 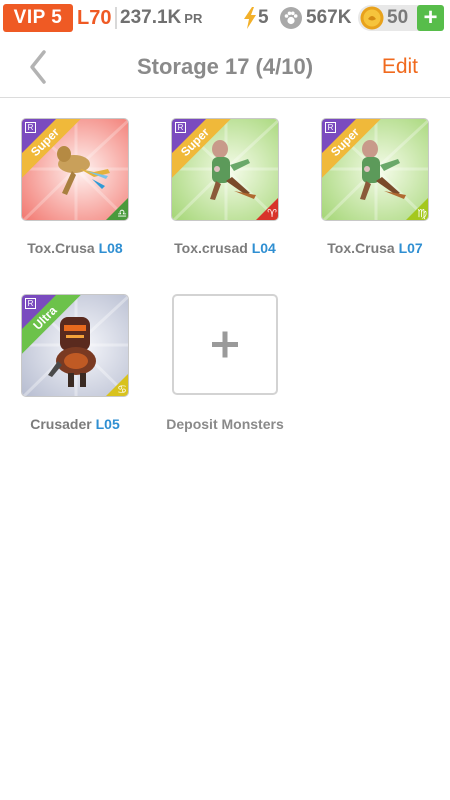 I want to click on player-level: L70, so click(x=94, y=18).